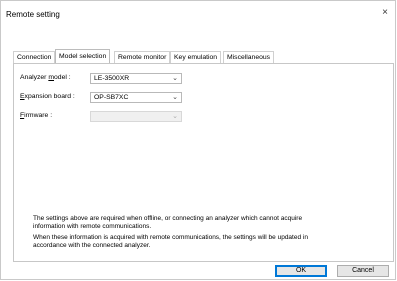 The image size is (397, 281). What do you see at coordinates (199, 13) in the screenshot?
I see `title-bar: Remote setting ×` at bounding box center [199, 13].